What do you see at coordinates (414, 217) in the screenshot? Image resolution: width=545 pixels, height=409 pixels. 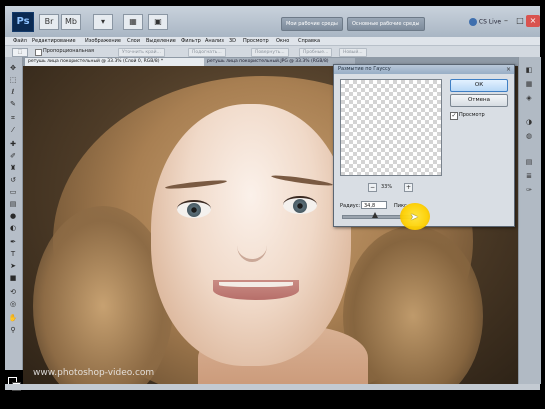 I see `mouse-cursor-icon: ➤` at bounding box center [414, 217].